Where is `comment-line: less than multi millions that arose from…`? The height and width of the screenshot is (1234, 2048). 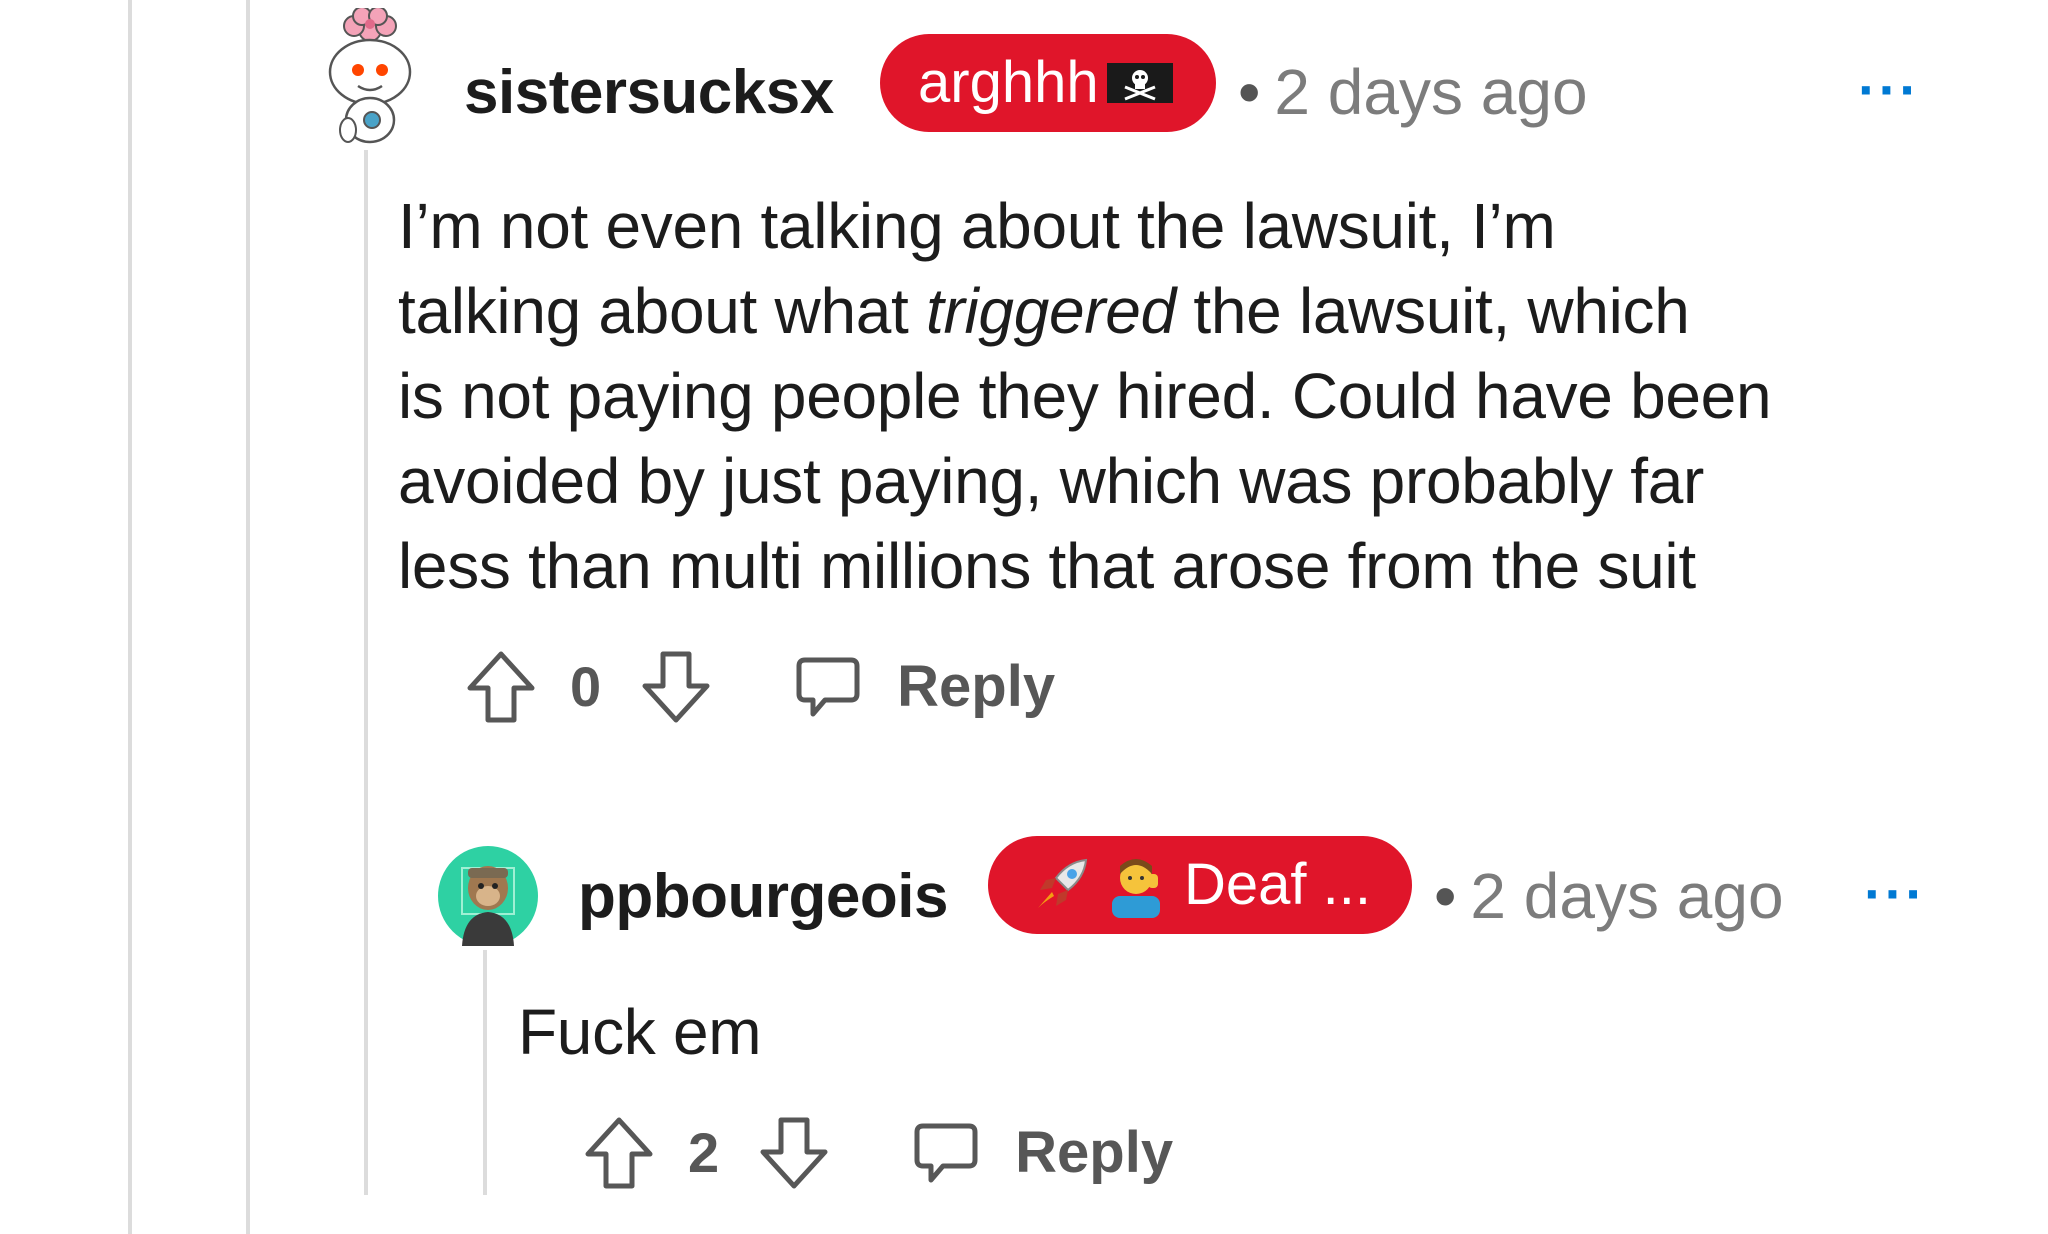
comment-line: less than multi millions that arose from… is located at coordinates (1047, 566).